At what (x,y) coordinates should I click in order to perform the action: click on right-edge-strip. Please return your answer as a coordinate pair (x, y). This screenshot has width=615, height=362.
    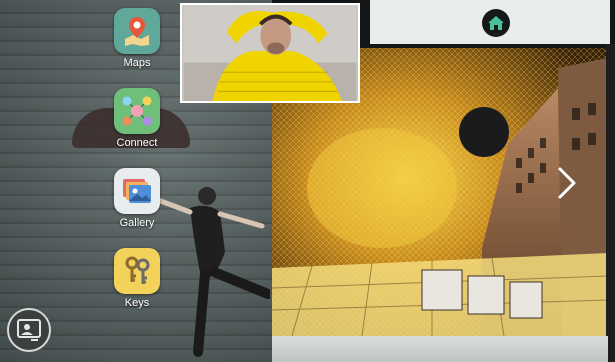
    Looking at the image, I should click on (610, 203).